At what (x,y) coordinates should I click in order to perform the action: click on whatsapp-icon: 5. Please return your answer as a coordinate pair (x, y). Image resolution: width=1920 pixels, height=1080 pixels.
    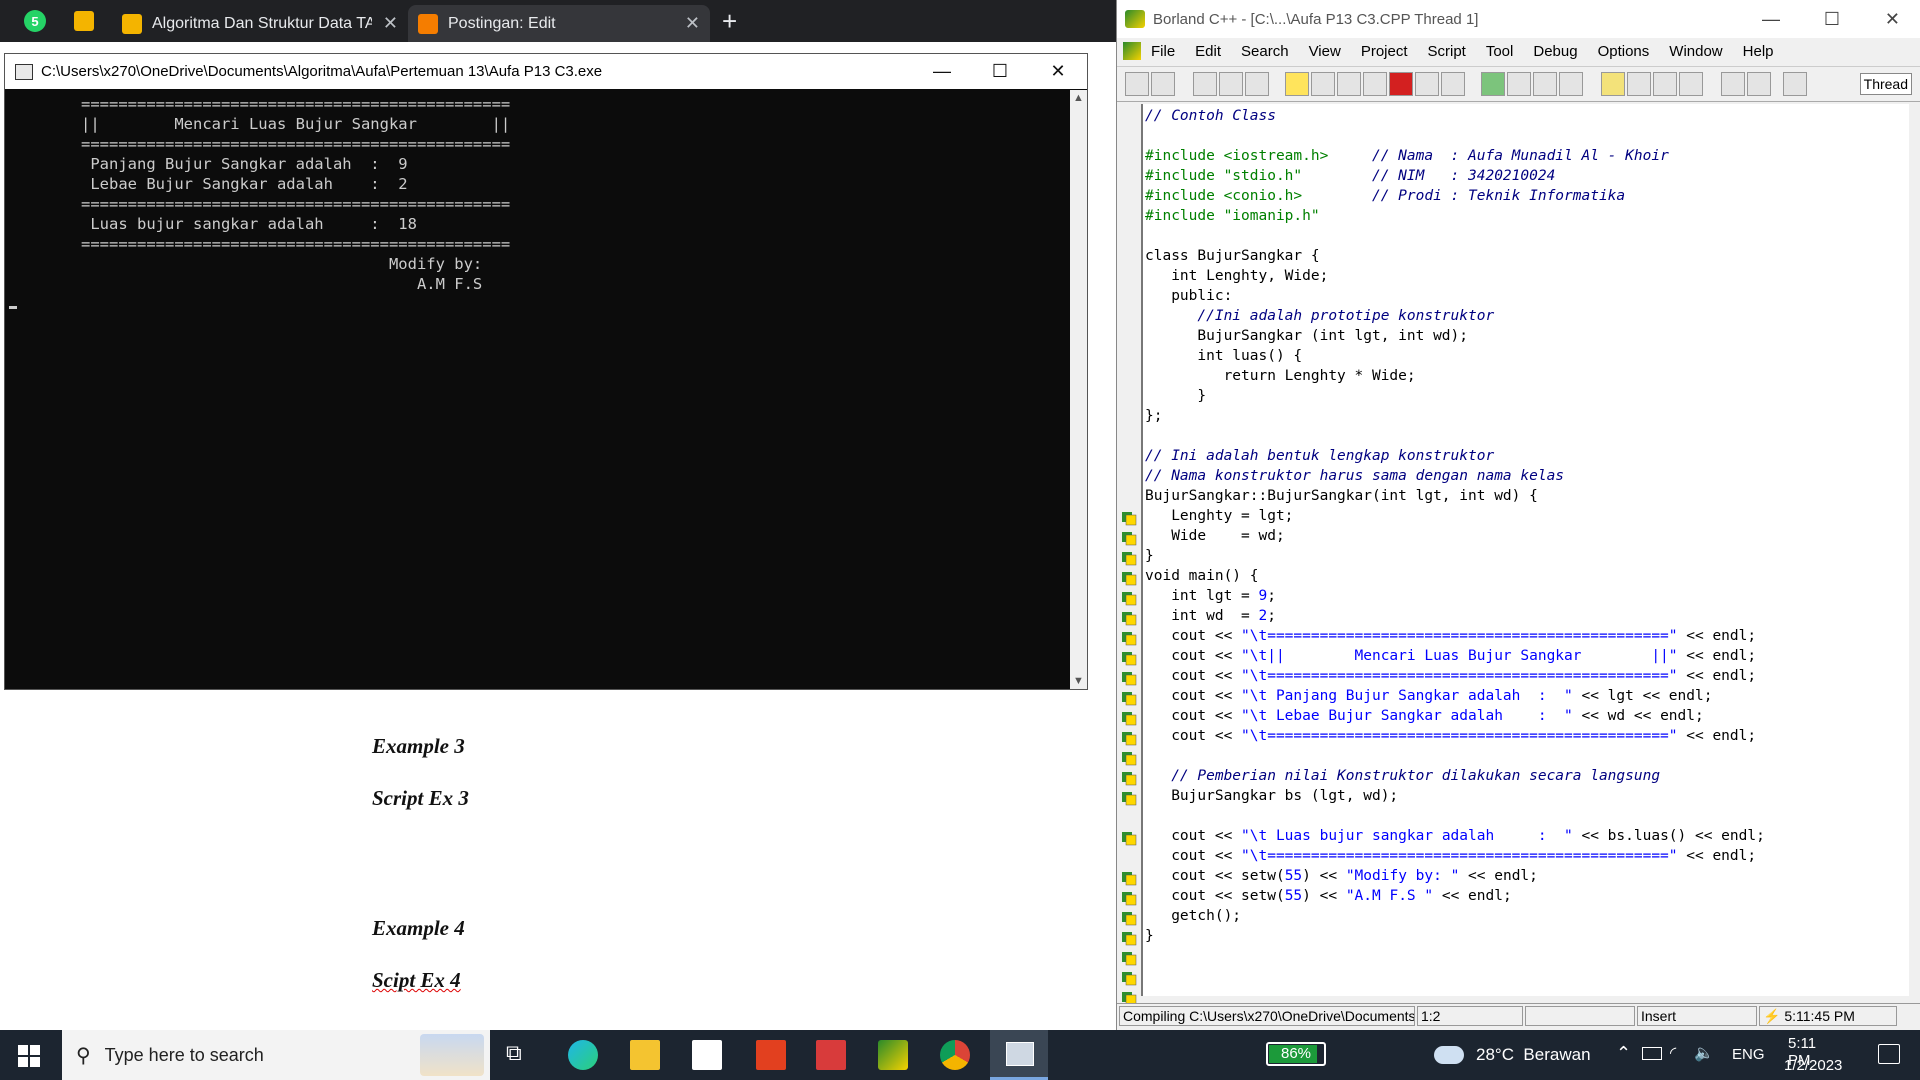
    Looking at the image, I should click on (35, 21).